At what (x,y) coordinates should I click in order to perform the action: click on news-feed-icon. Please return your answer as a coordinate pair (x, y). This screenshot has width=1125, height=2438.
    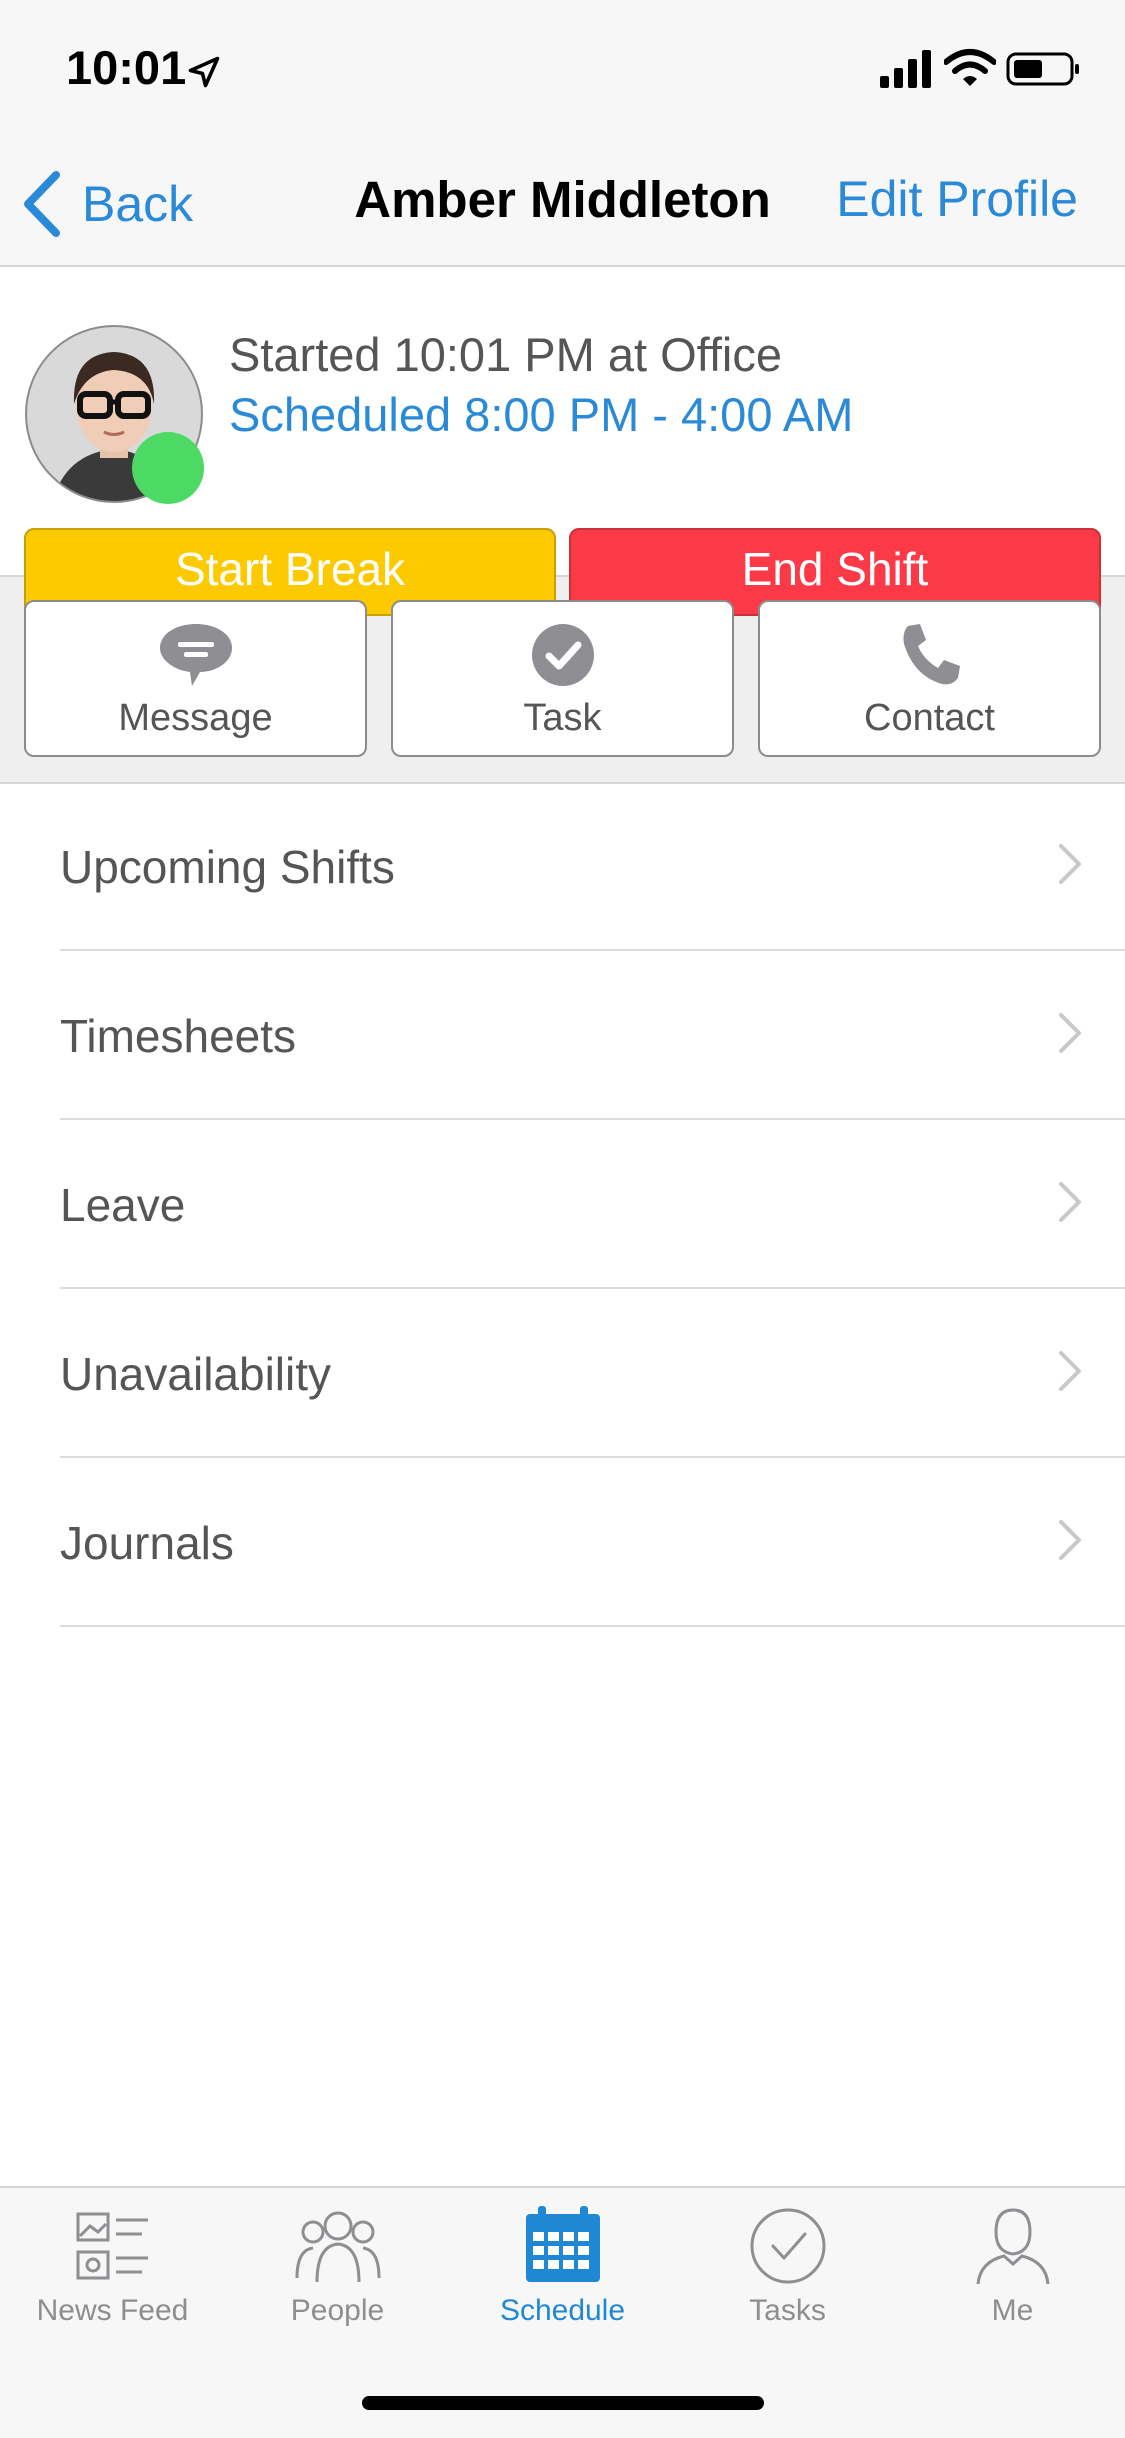
    Looking at the image, I should click on (112, 2246).